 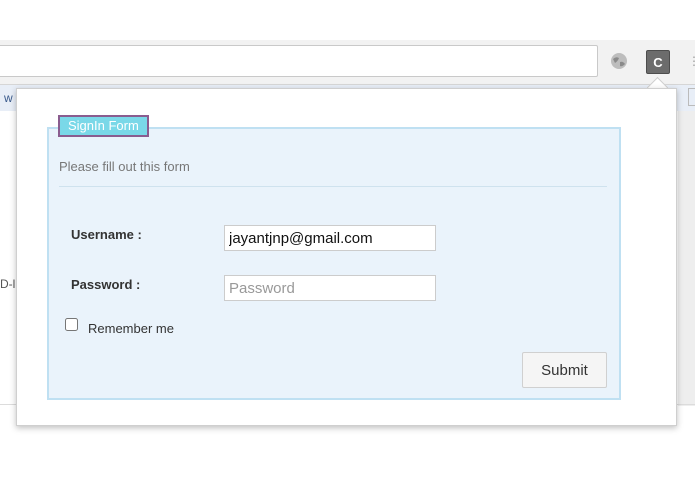 I want to click on submit-button: Submit, so click(x=564, y=370).